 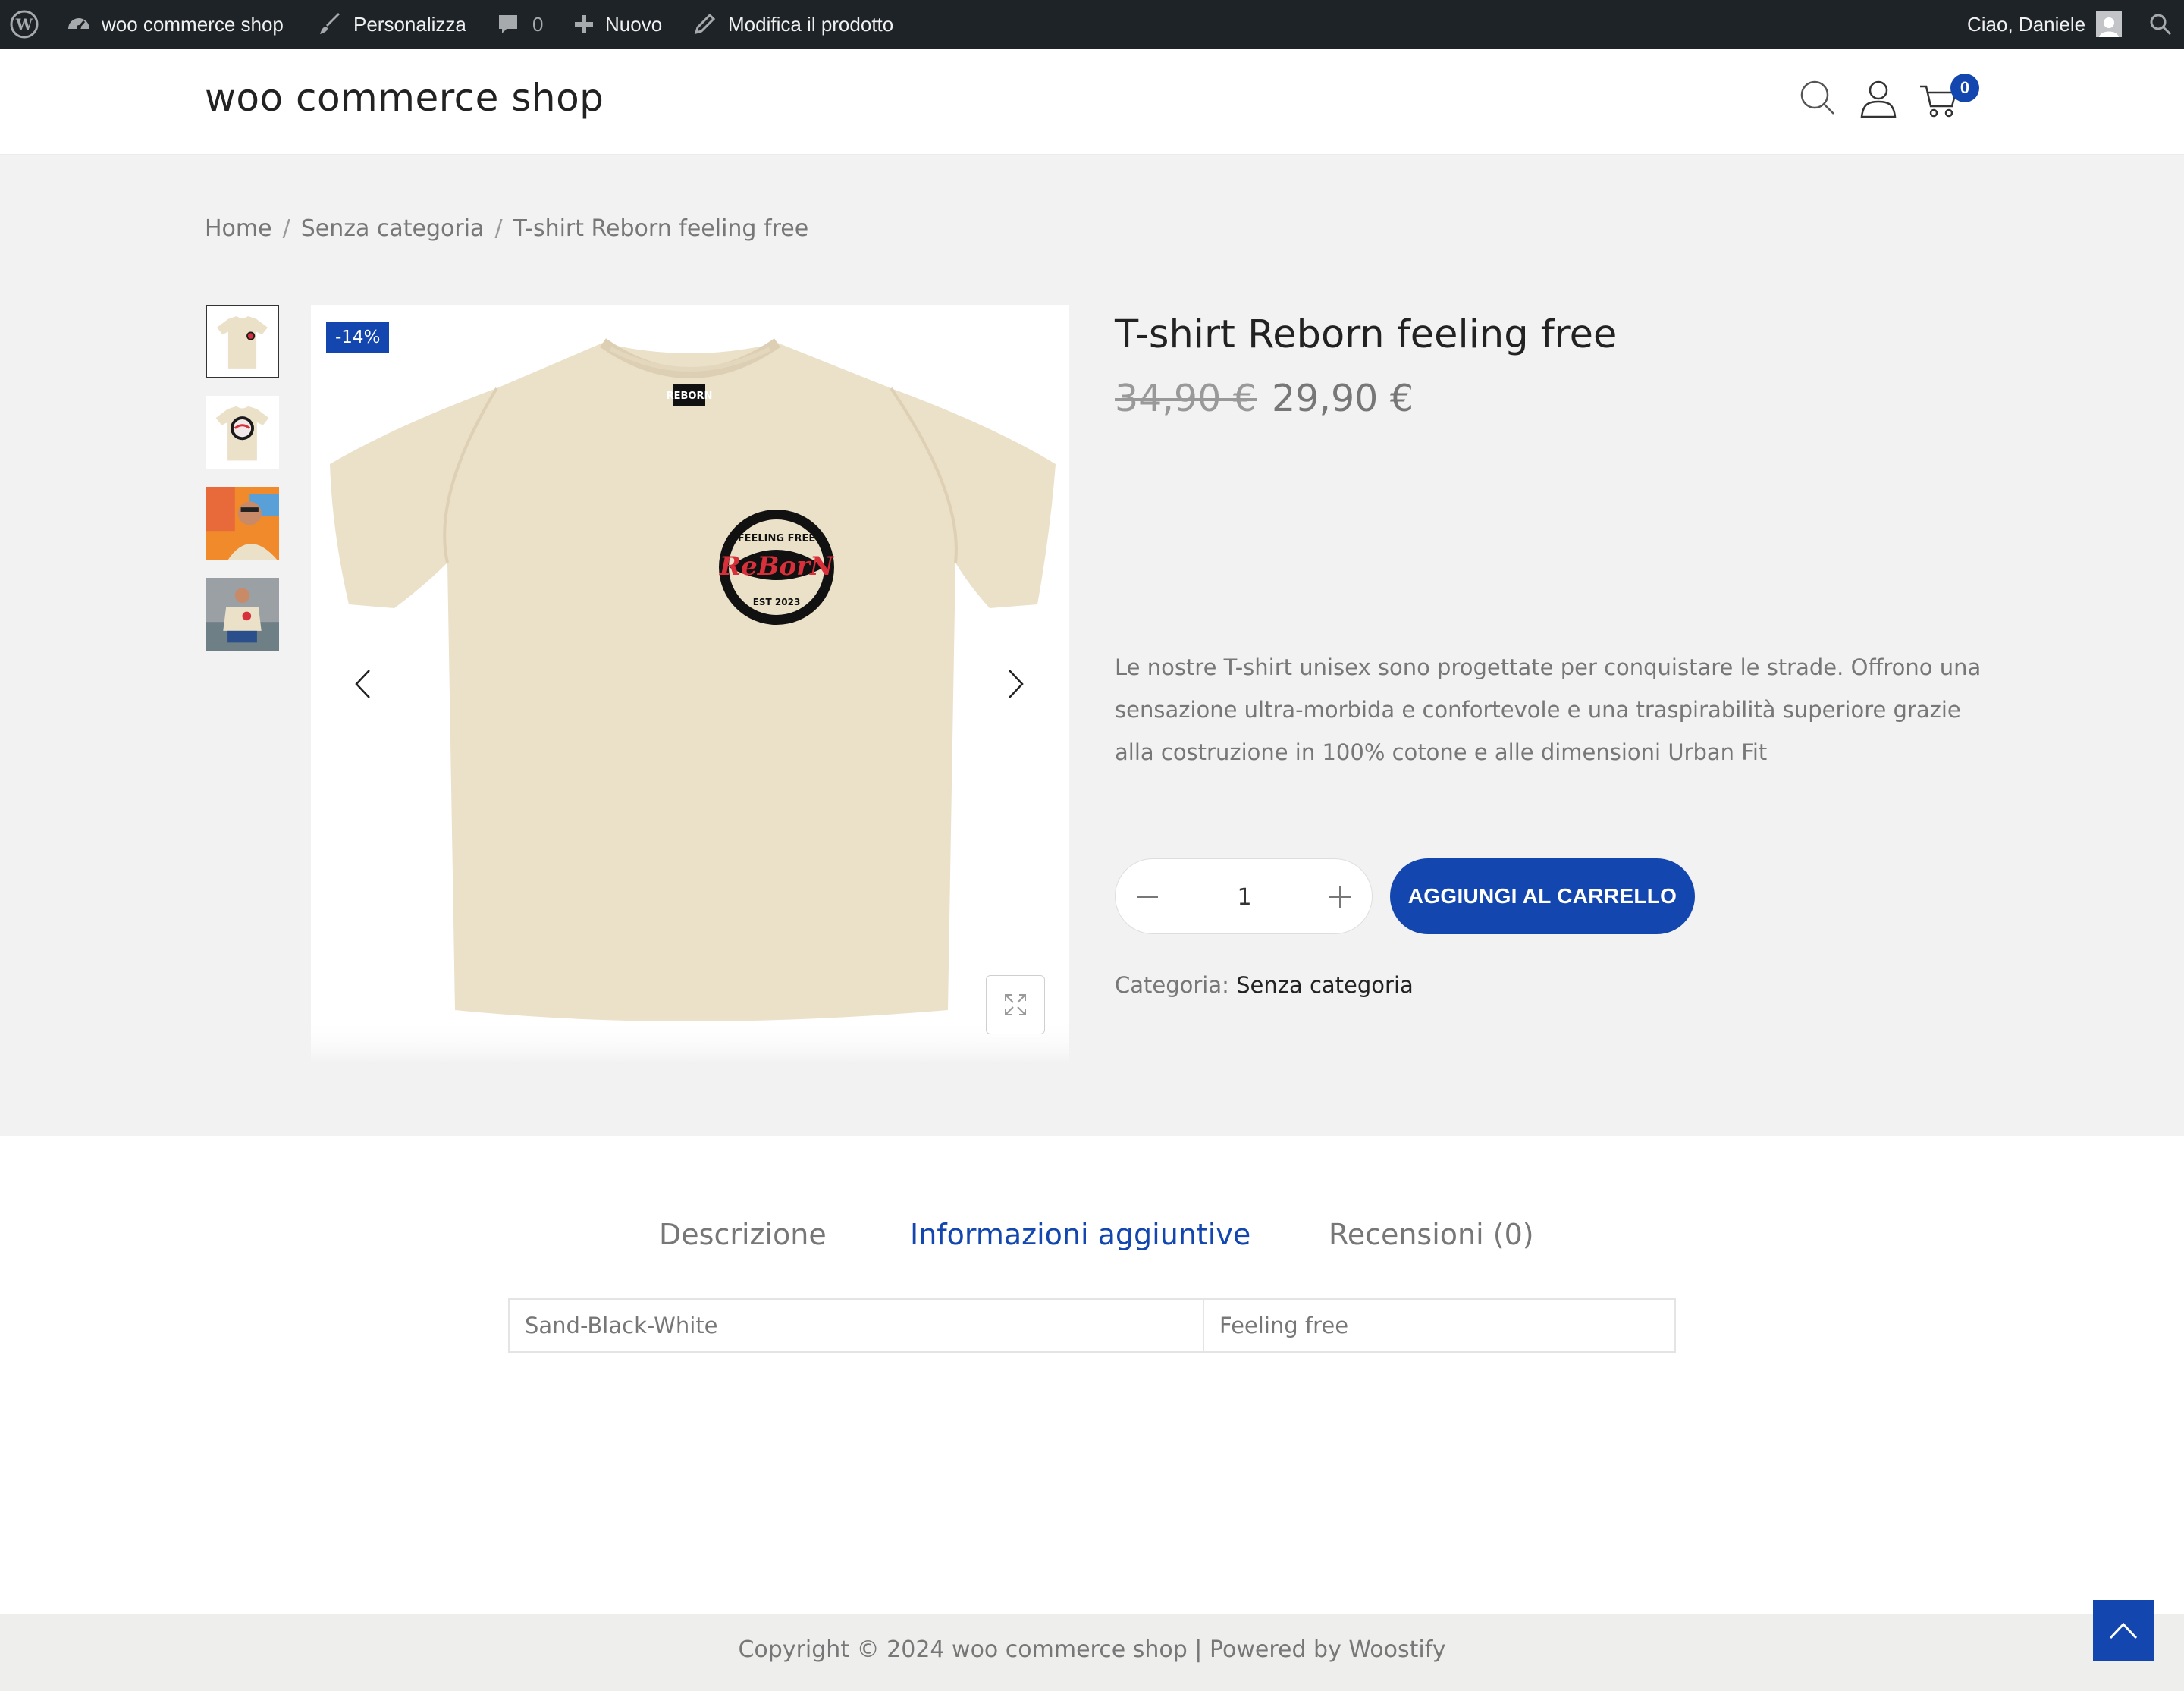 I want to click on tshirt-image: REBORN FEELING FREE ReBorN EST 2023, so click(x=690, y=700).